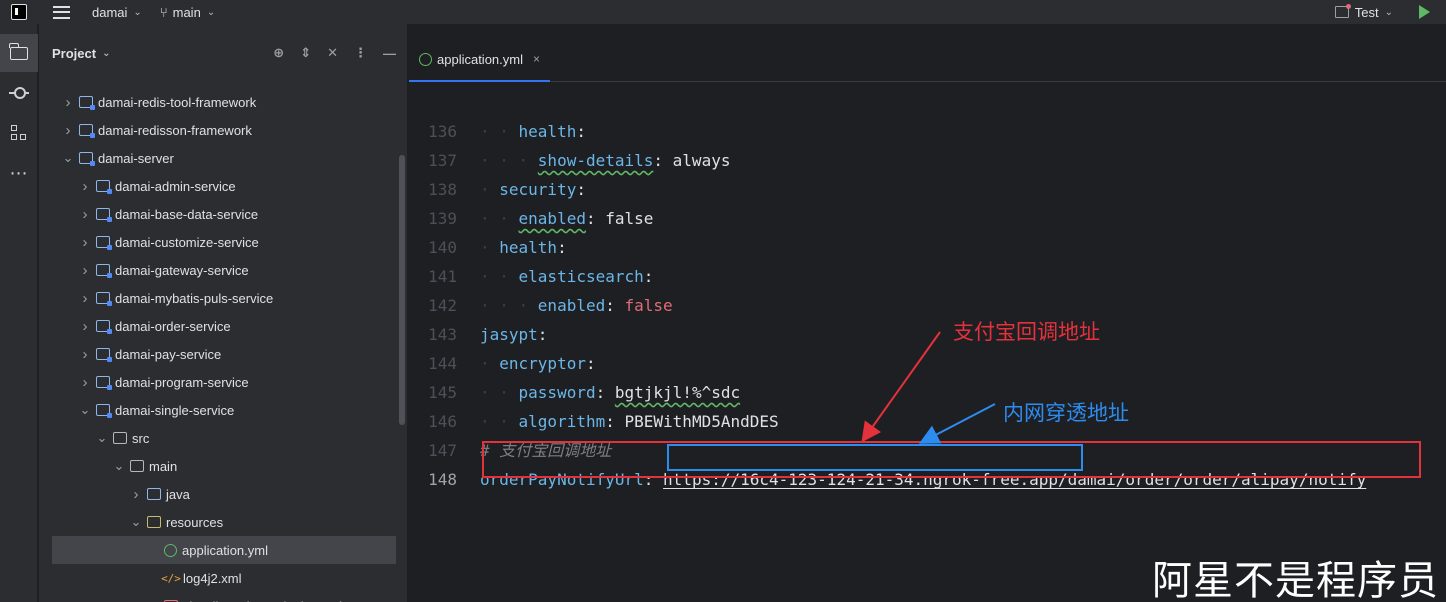 This screenshot has height=602, width=1446. What do you see at coordinates (223, 326) in the screenshot?
I see `tree-node: › damai-order-service` at bounding box center [223, 326].